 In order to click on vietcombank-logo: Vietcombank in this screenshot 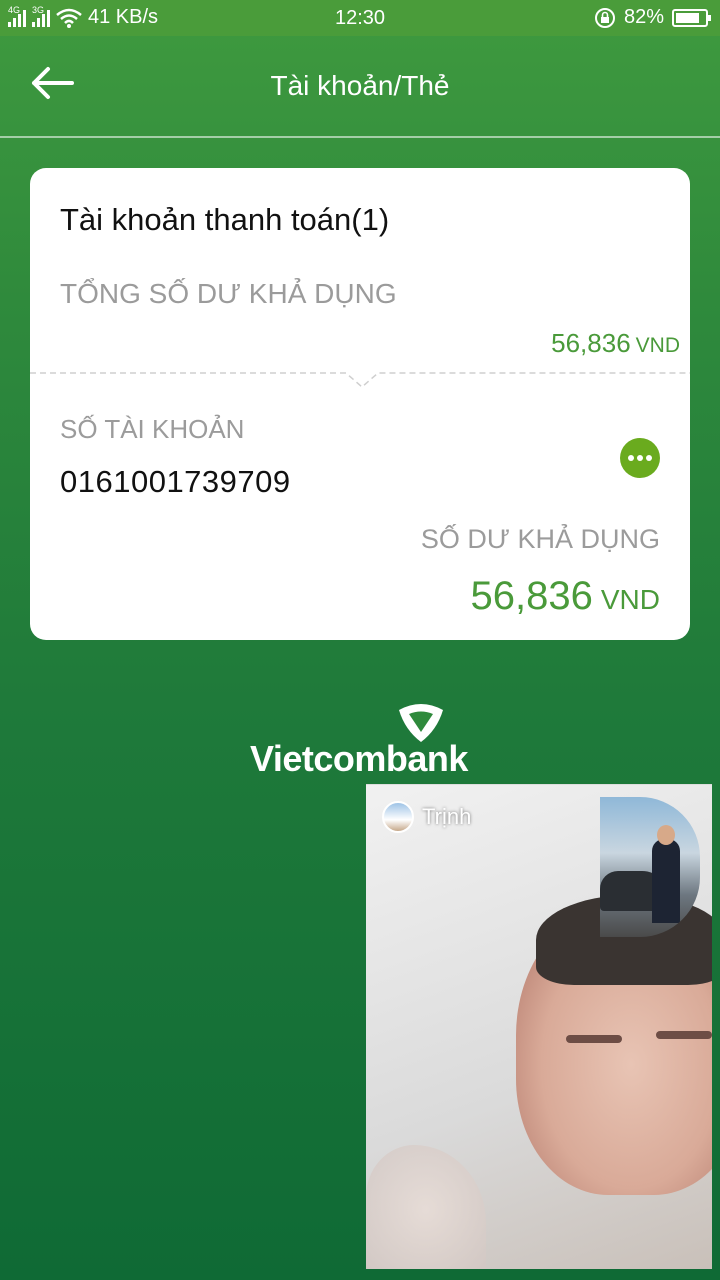, I will do `click(360, 740)`.